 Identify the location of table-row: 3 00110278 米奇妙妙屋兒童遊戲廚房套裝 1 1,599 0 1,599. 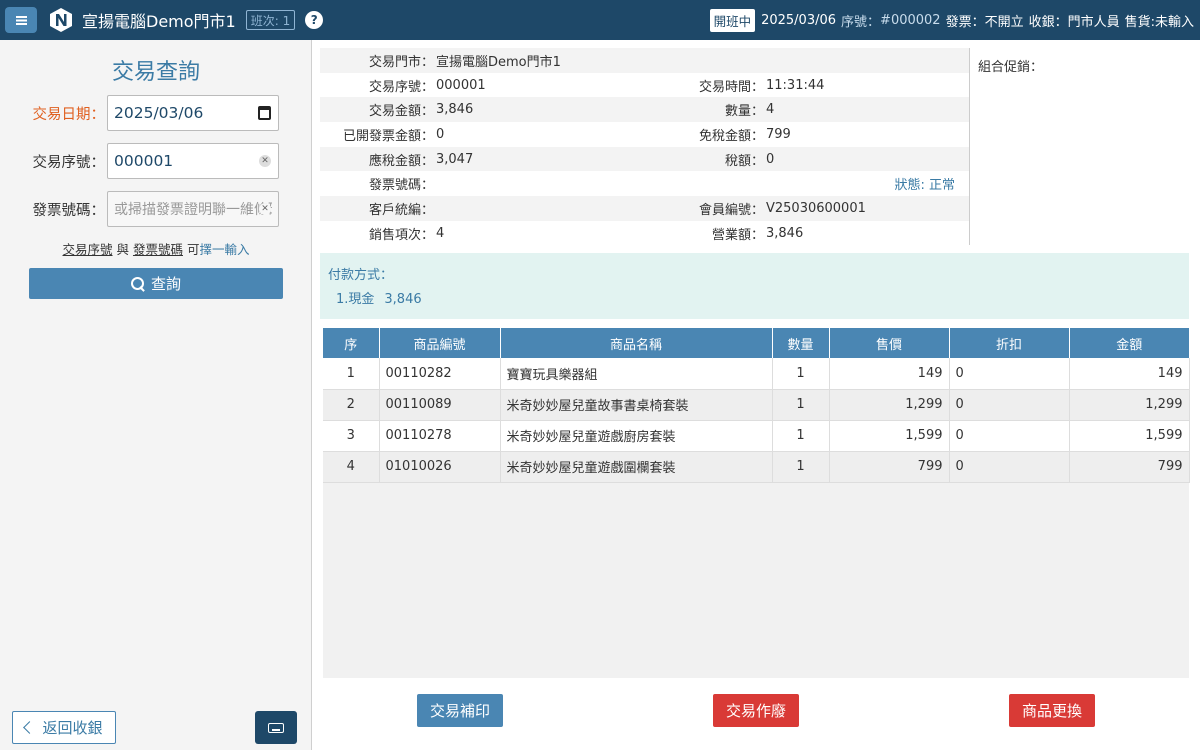
(756, 436).